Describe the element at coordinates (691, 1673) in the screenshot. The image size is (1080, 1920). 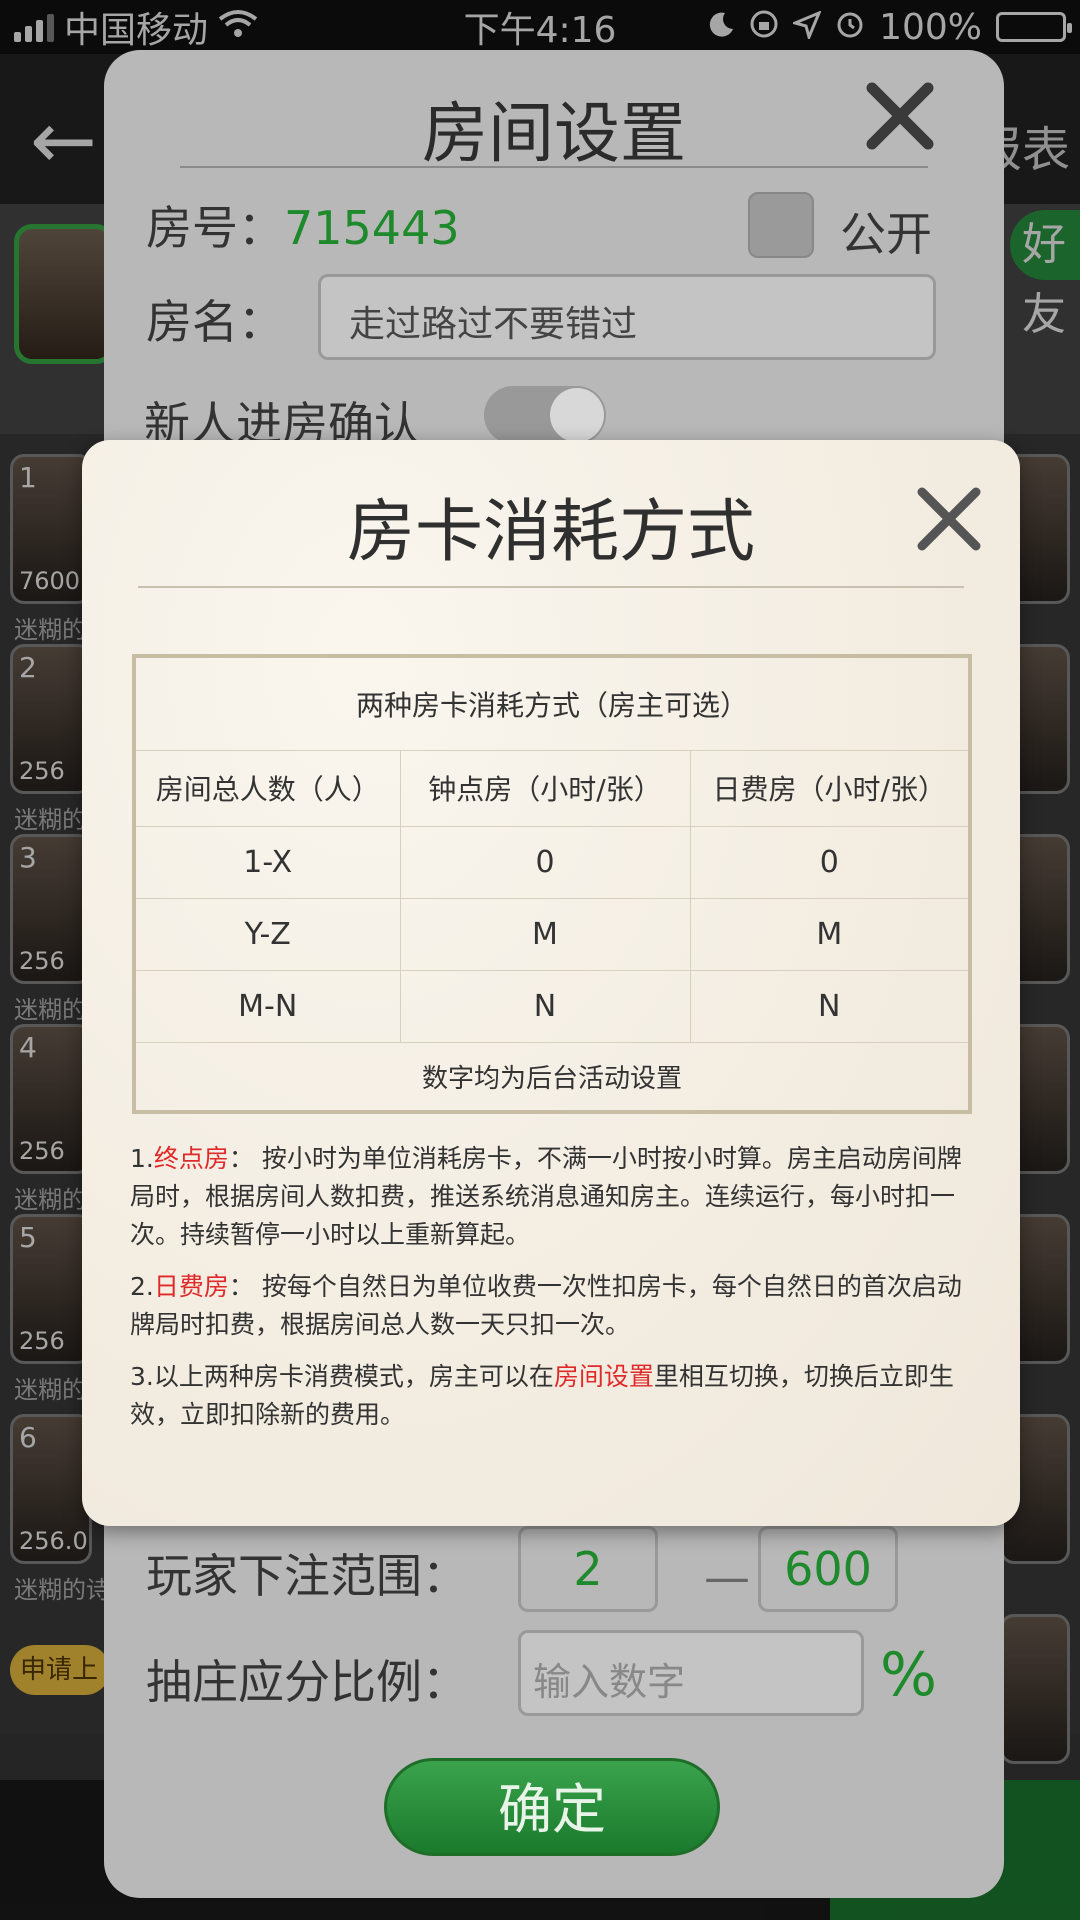
I see `dealer-ratio-input: 输入数字` at that location.